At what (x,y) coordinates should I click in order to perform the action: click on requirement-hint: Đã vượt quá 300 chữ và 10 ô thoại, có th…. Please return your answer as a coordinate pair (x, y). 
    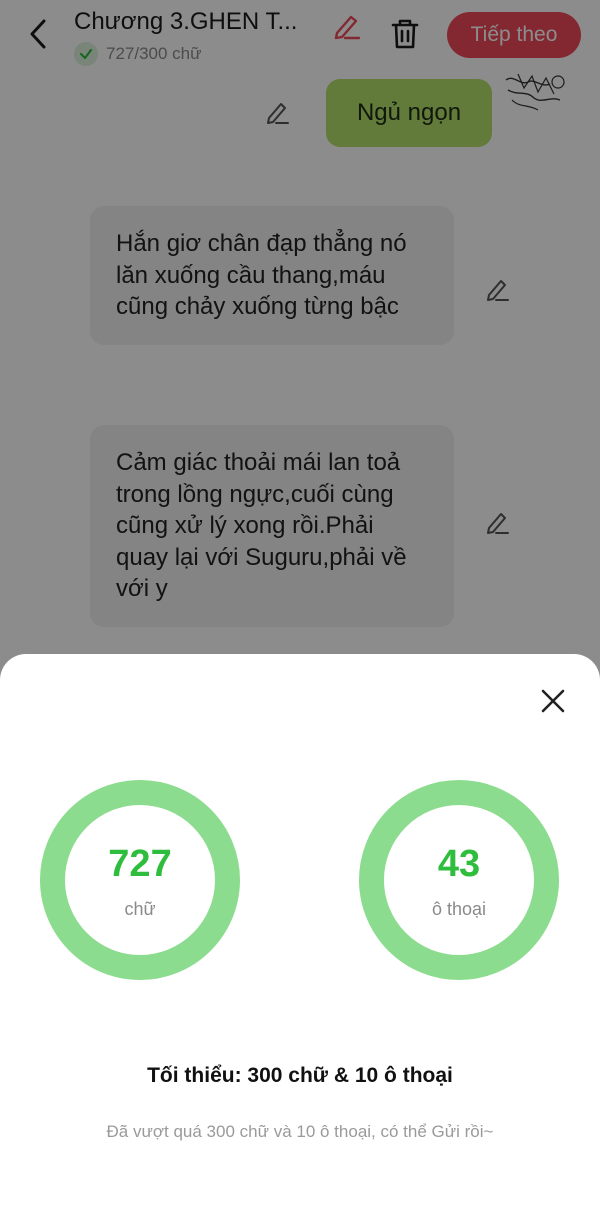
    Looking at the image, I should click on (300, 1131).